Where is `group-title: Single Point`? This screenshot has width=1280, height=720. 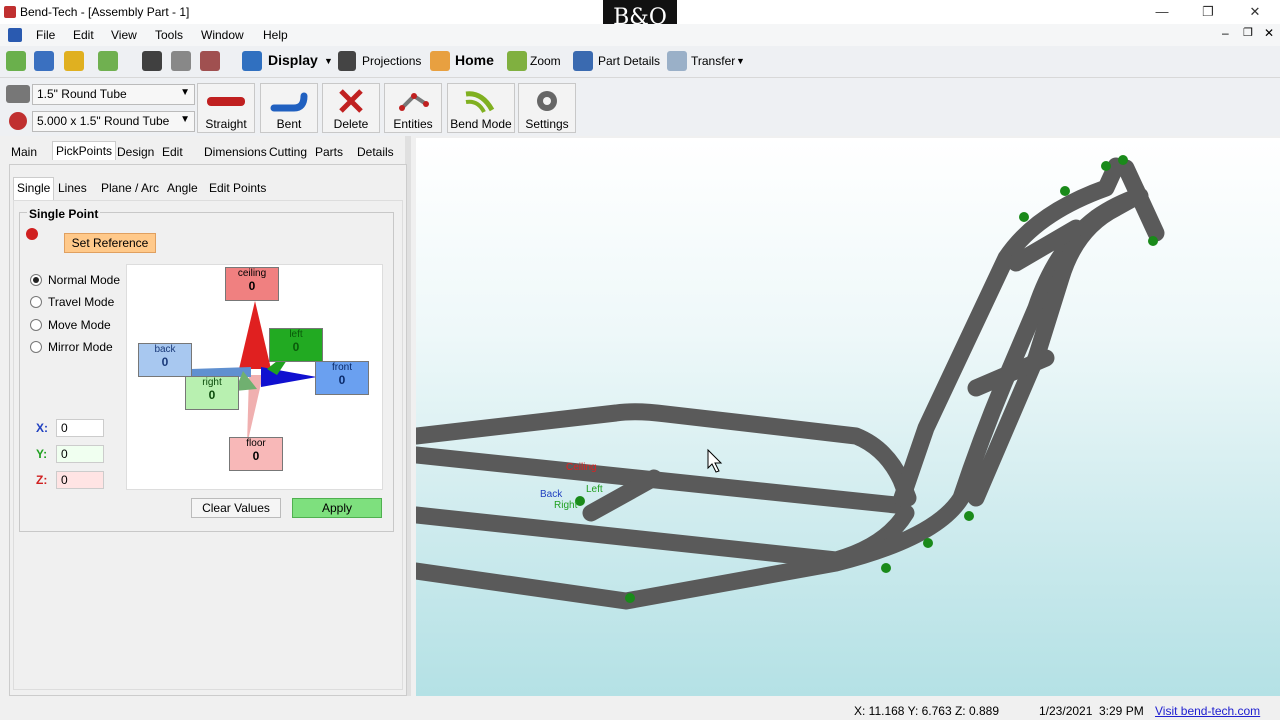
group-title: Single Point is located at coordinates (64, 214).